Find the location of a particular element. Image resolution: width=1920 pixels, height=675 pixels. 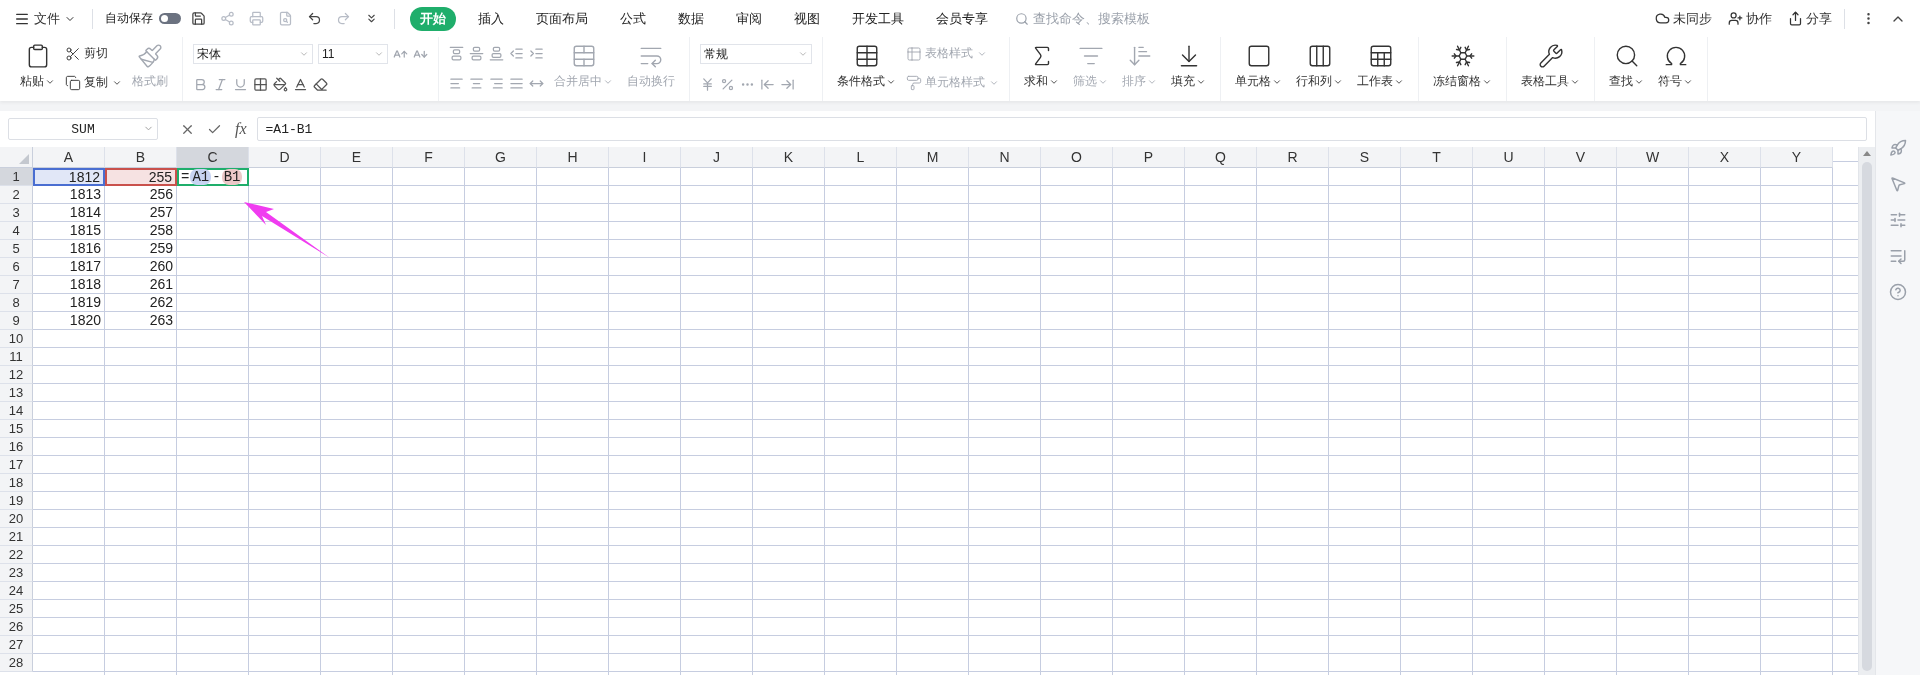

column-header: X is located at coordinates (1725, 157).